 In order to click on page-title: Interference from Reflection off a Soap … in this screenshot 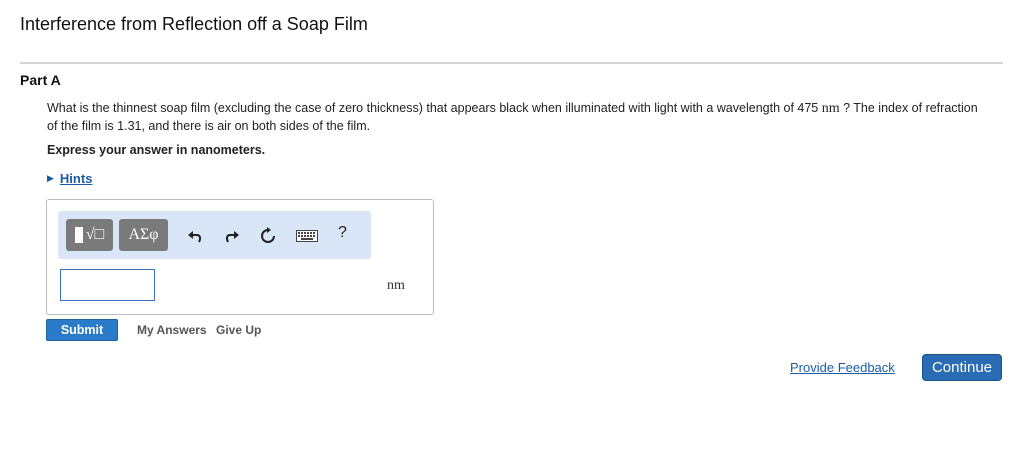, I will do `click(194, 24)`.